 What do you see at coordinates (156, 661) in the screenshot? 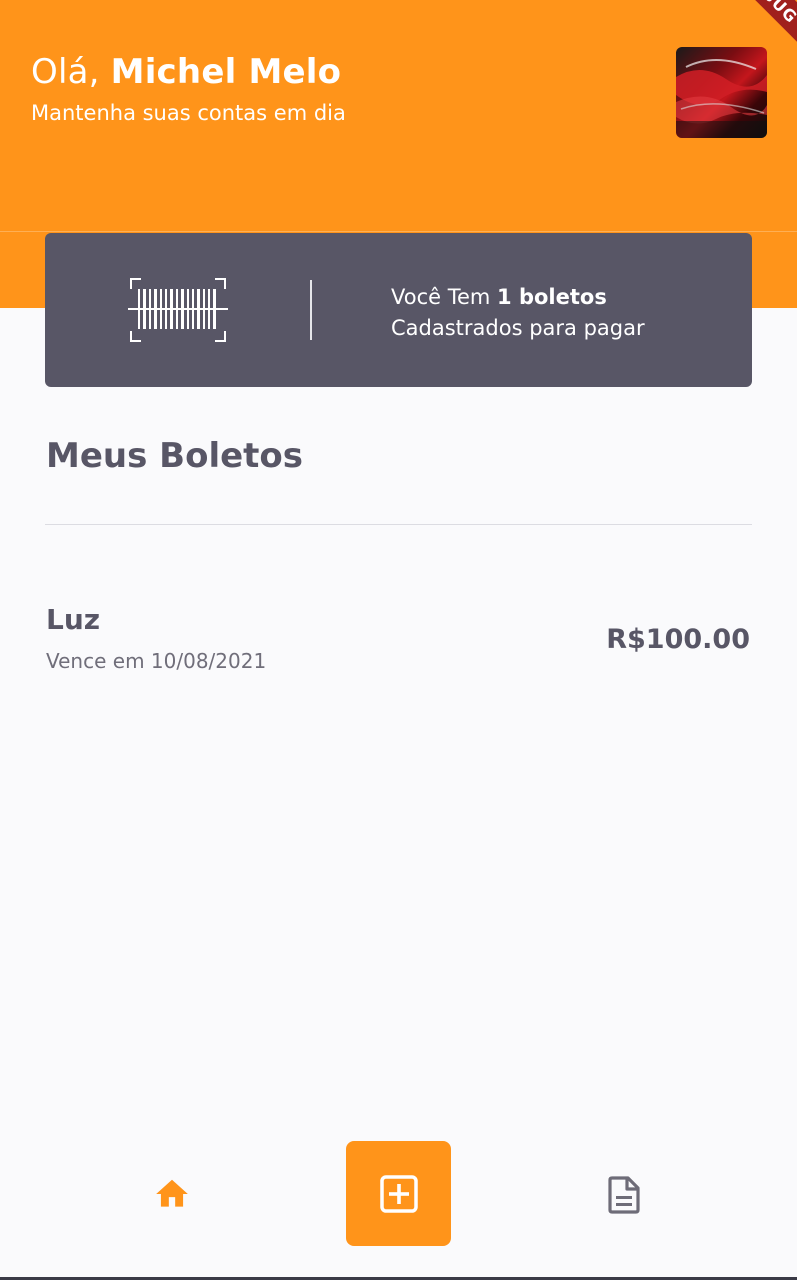
I see `boleto-due-date: Vence em 10/08/2021` at bounding box center [156, 661].